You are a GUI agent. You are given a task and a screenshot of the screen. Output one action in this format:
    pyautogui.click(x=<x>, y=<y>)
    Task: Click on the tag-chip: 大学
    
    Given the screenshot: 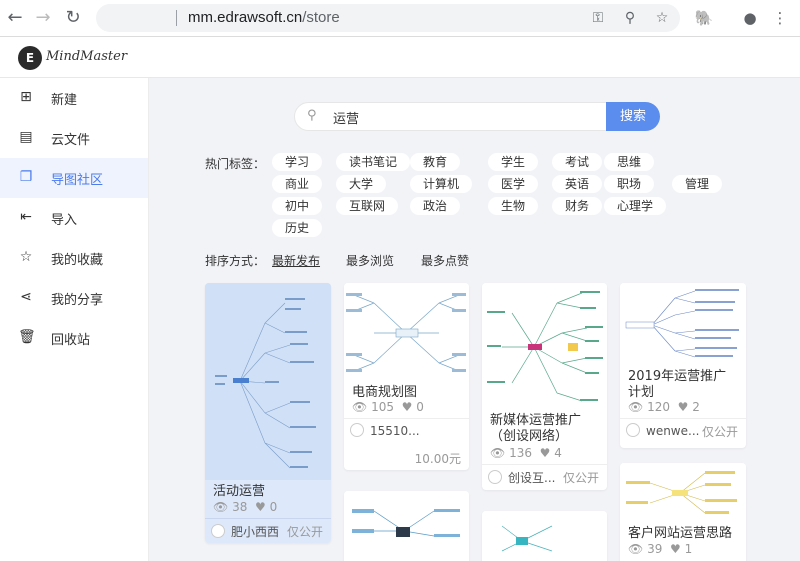 What is the action you would take?
    pyautogui.click(x=361, y=184)
    